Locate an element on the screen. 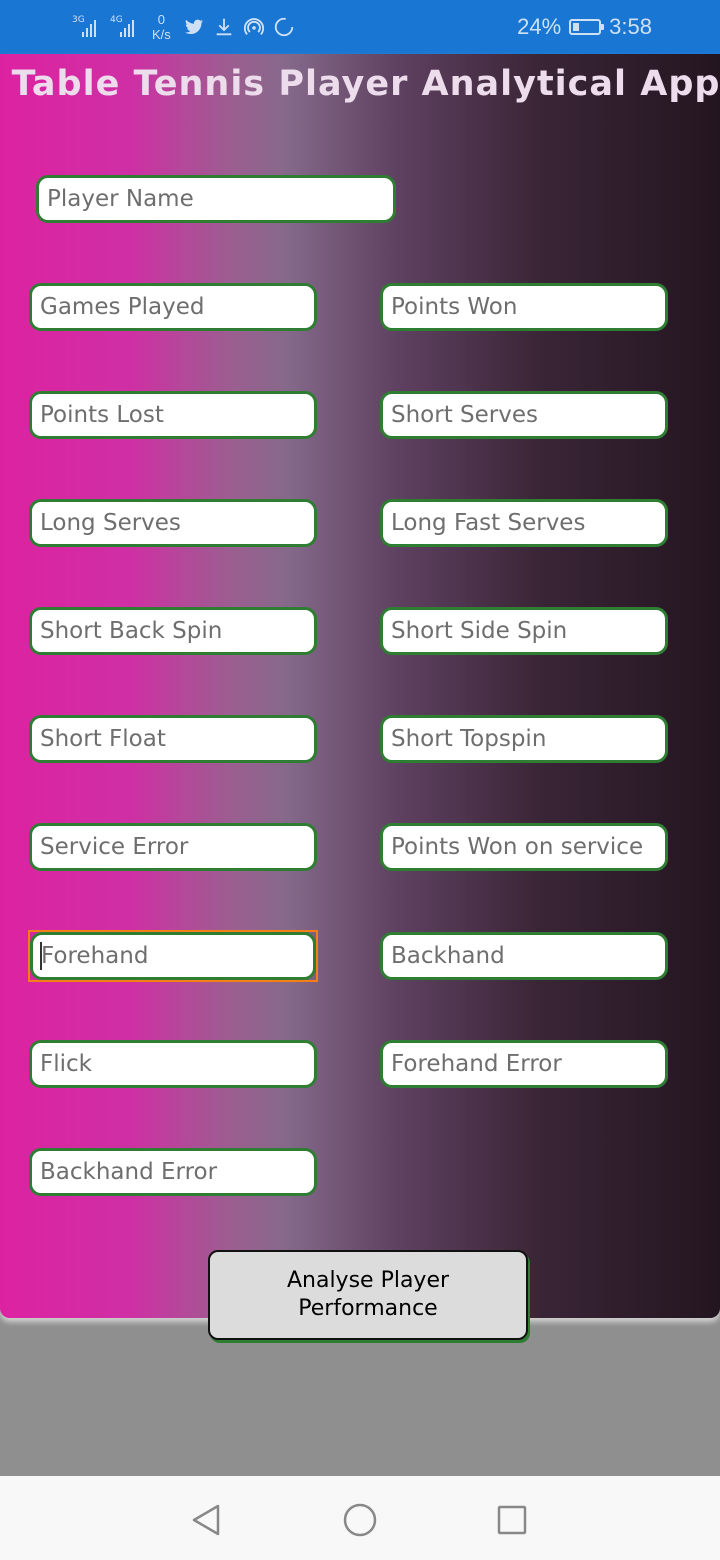 This screenshot has width=720, height=1560. back-button is located at coordinates (206, 1520).